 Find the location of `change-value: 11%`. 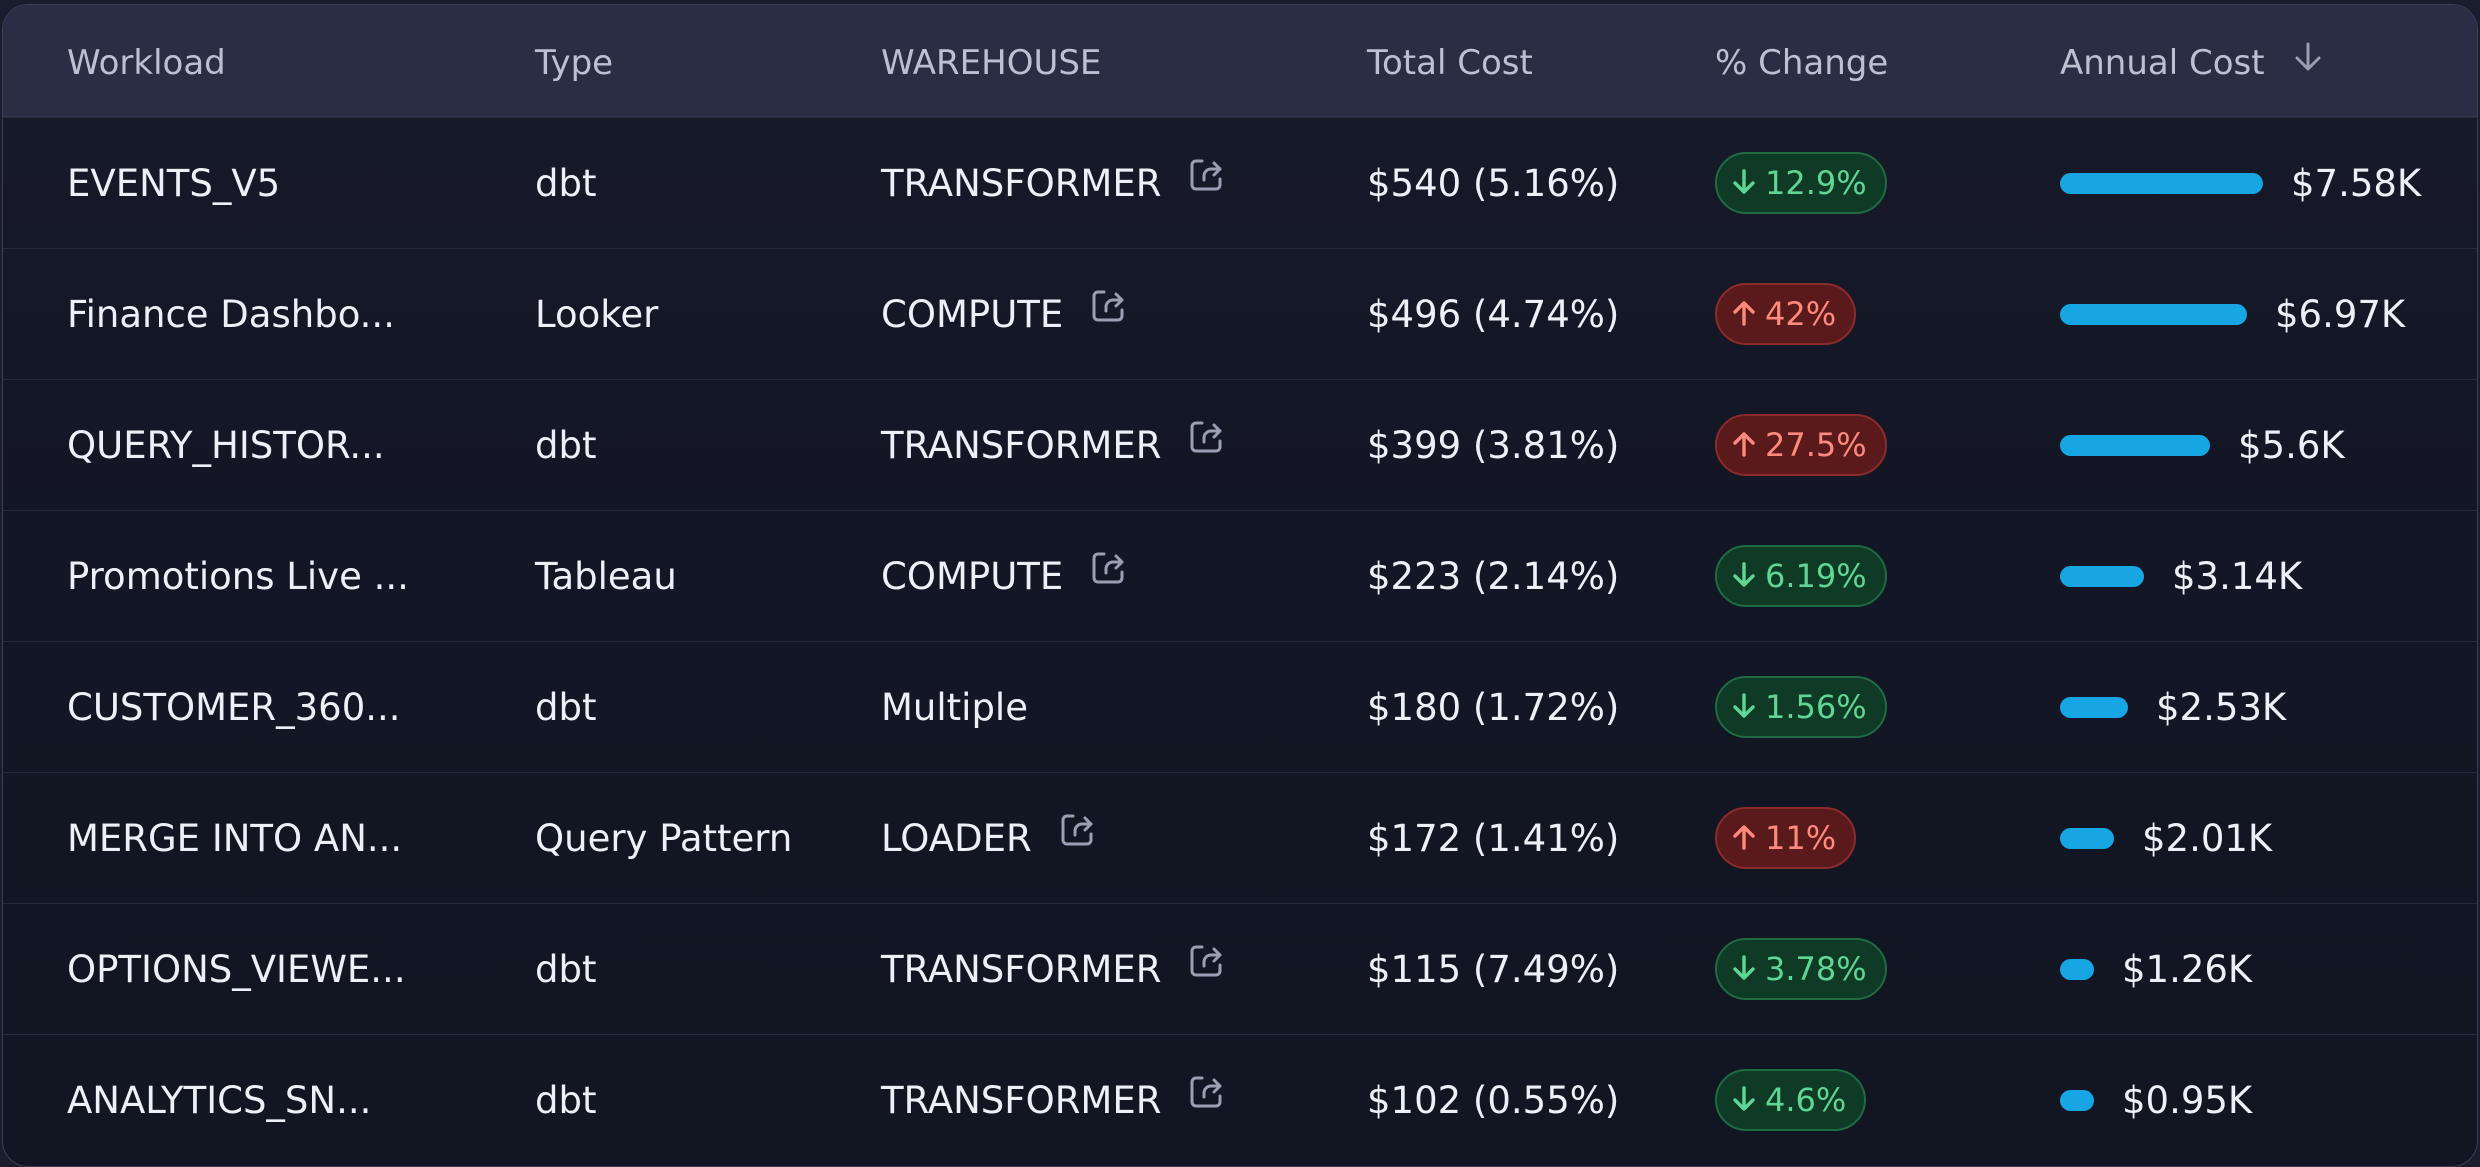

change-value: 11% is located at coordinates (1801, 838).